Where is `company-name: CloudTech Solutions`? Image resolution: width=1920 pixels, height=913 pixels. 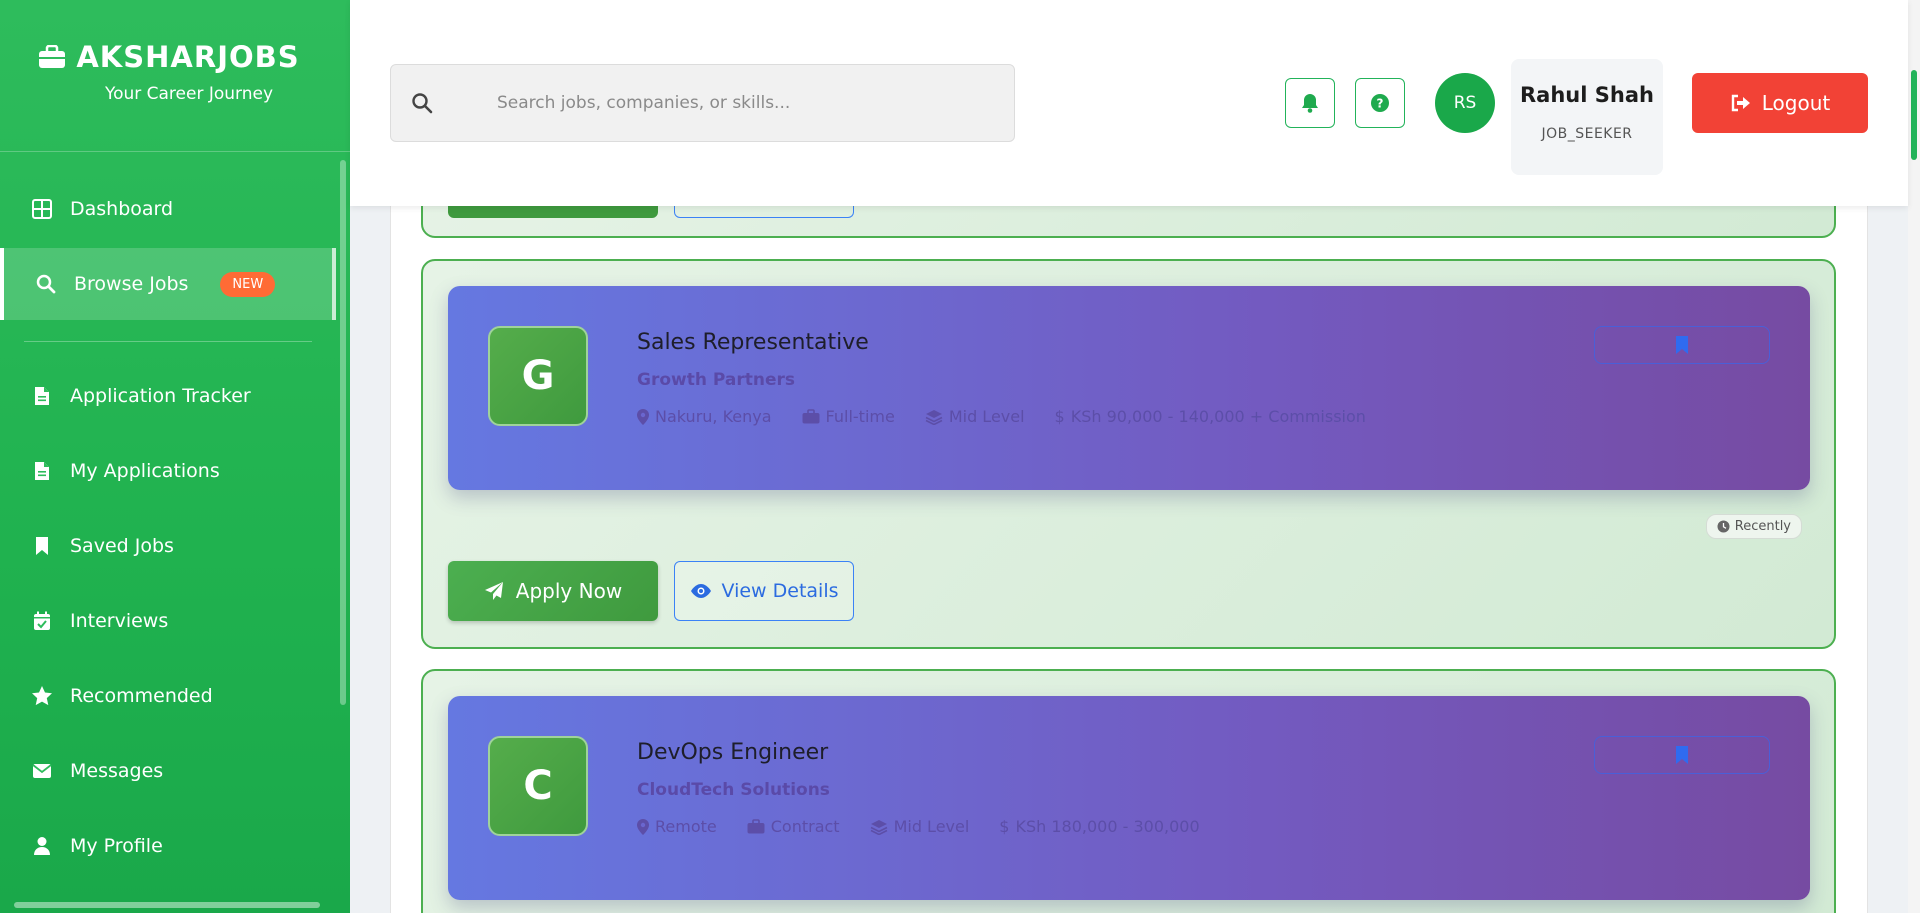 company-name: CloudTech Solutions is located at coordinates (733, 790).